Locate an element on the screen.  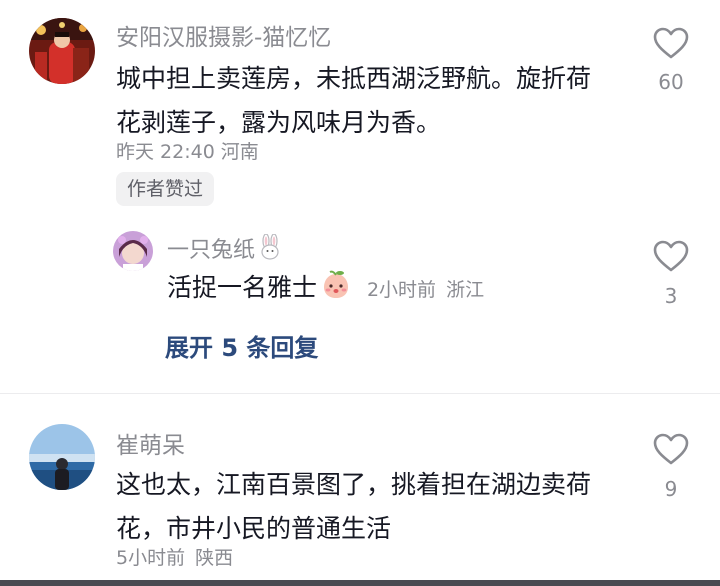
comment-username: 崔萌呆 is located at coordinates (150, 443).